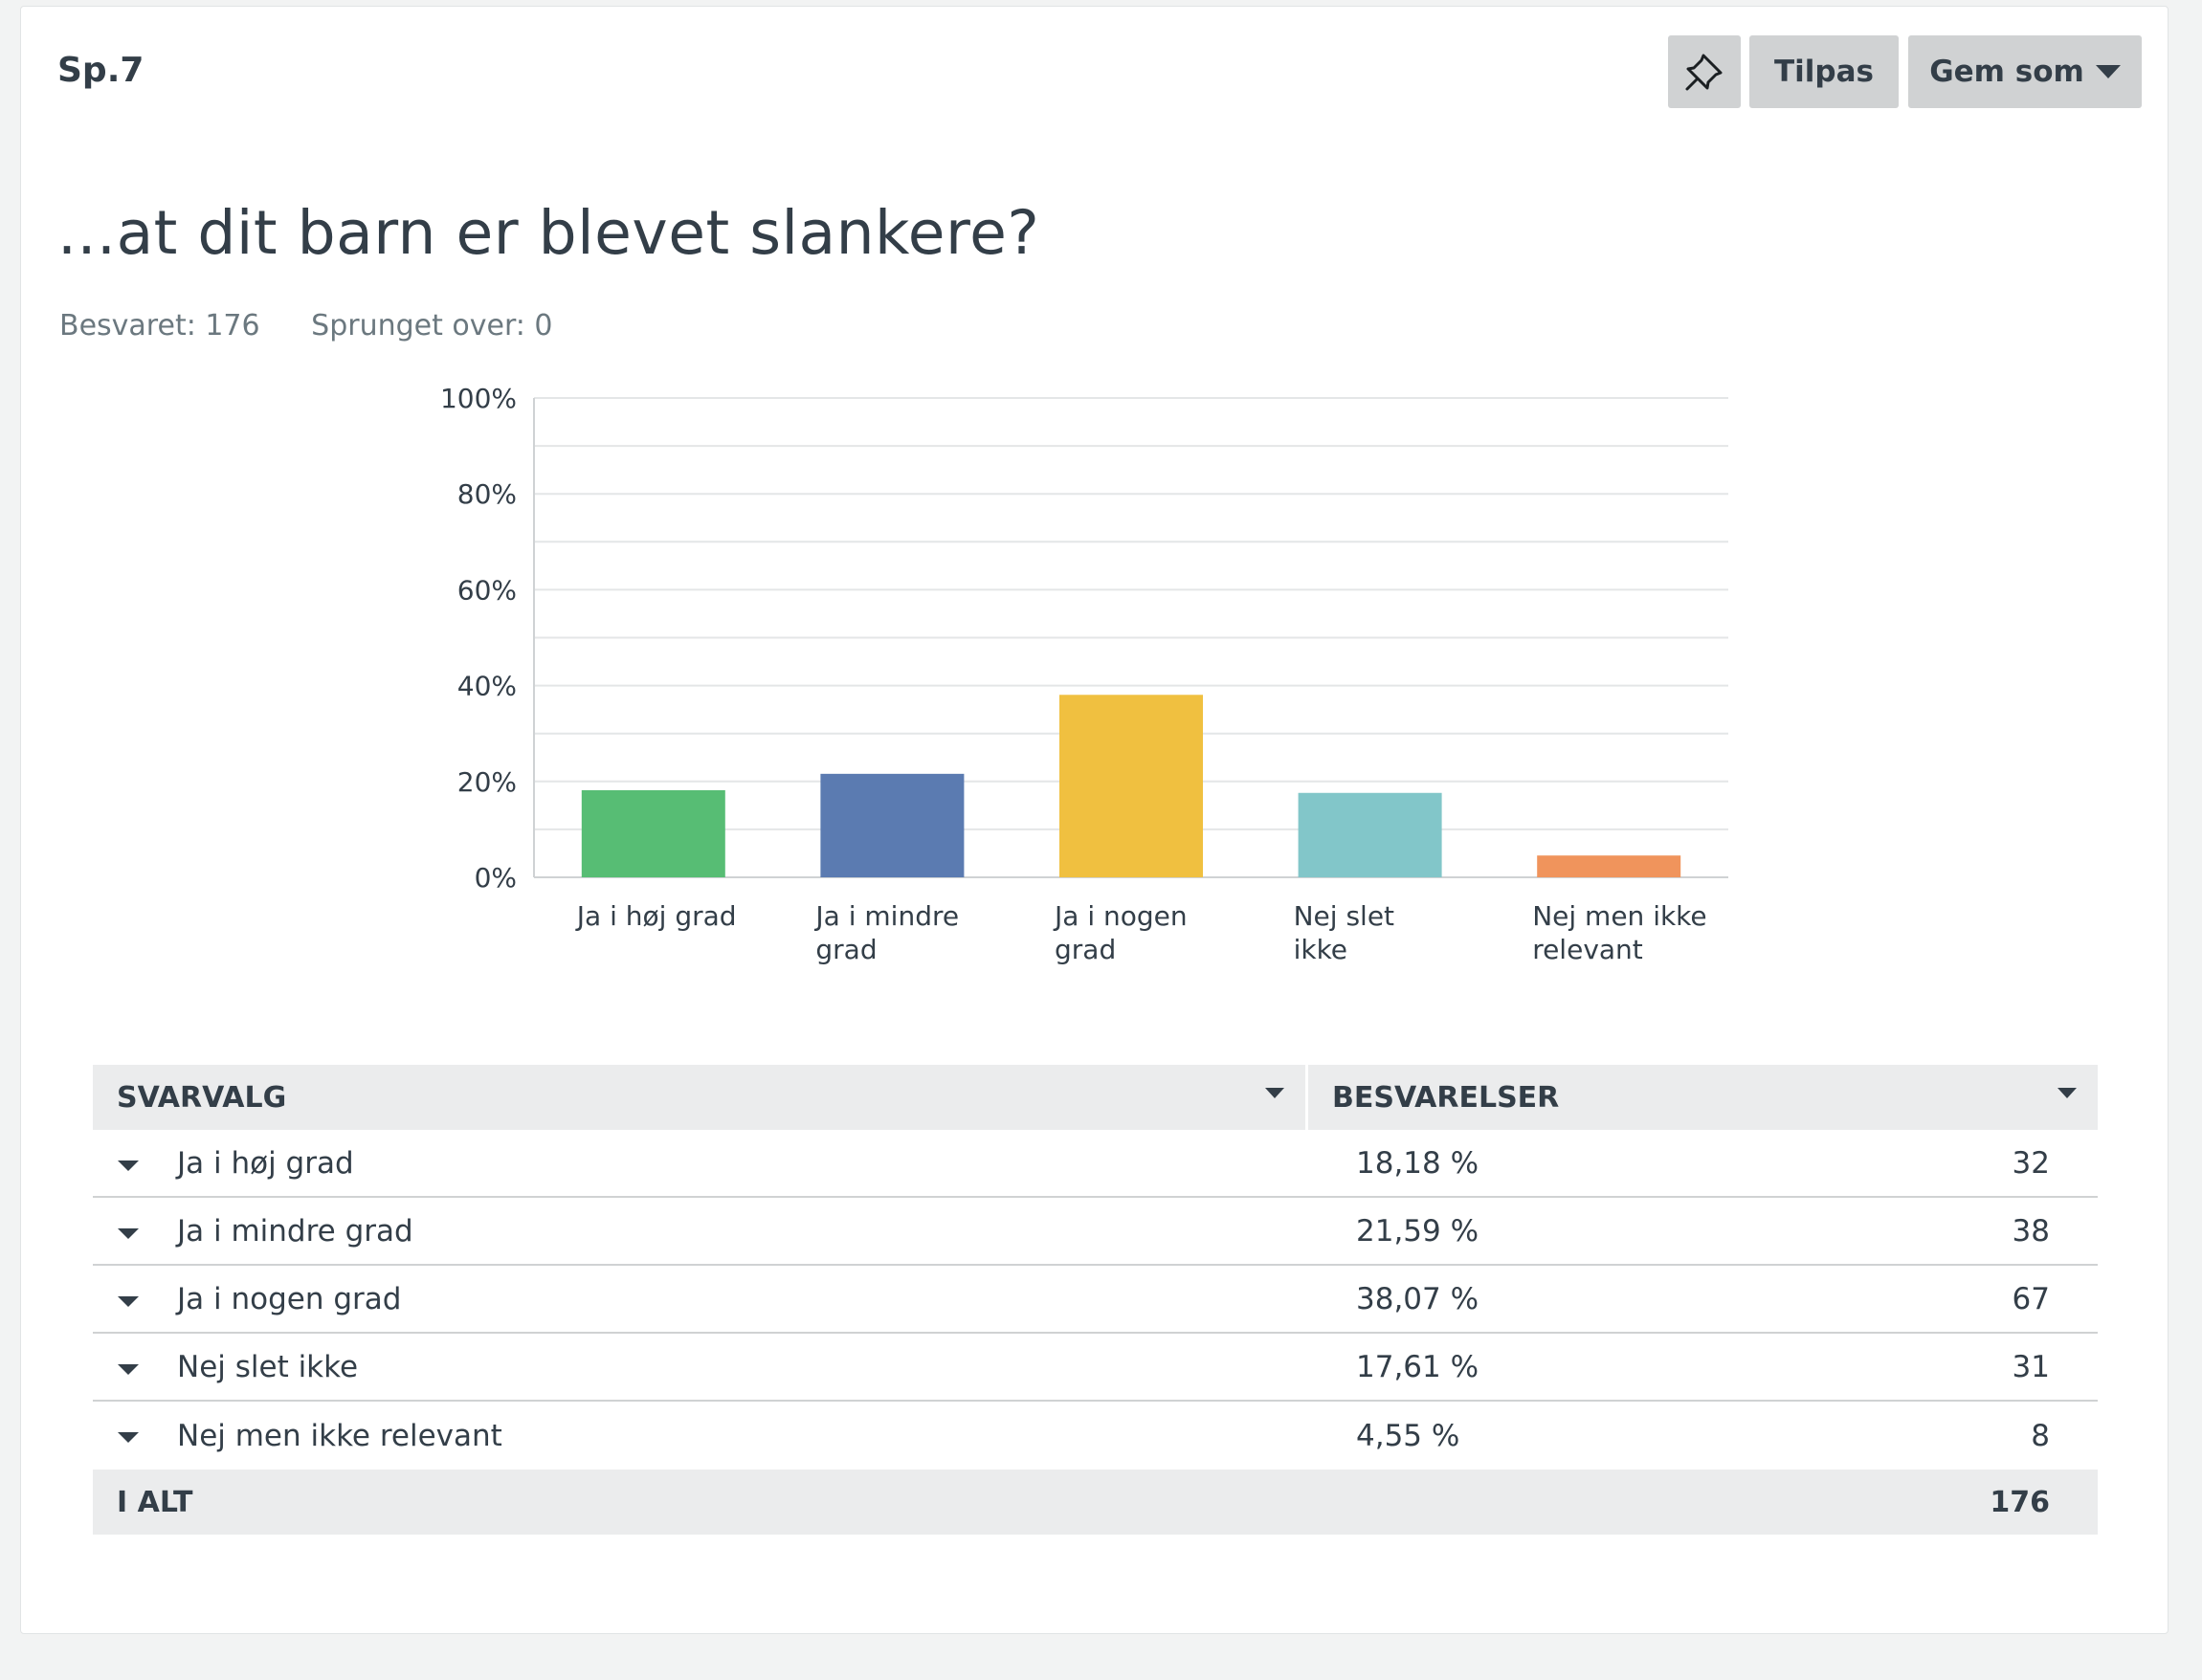  I want to click on table-header: SVARVALG BESVARELSER, so click(1095, 1098).